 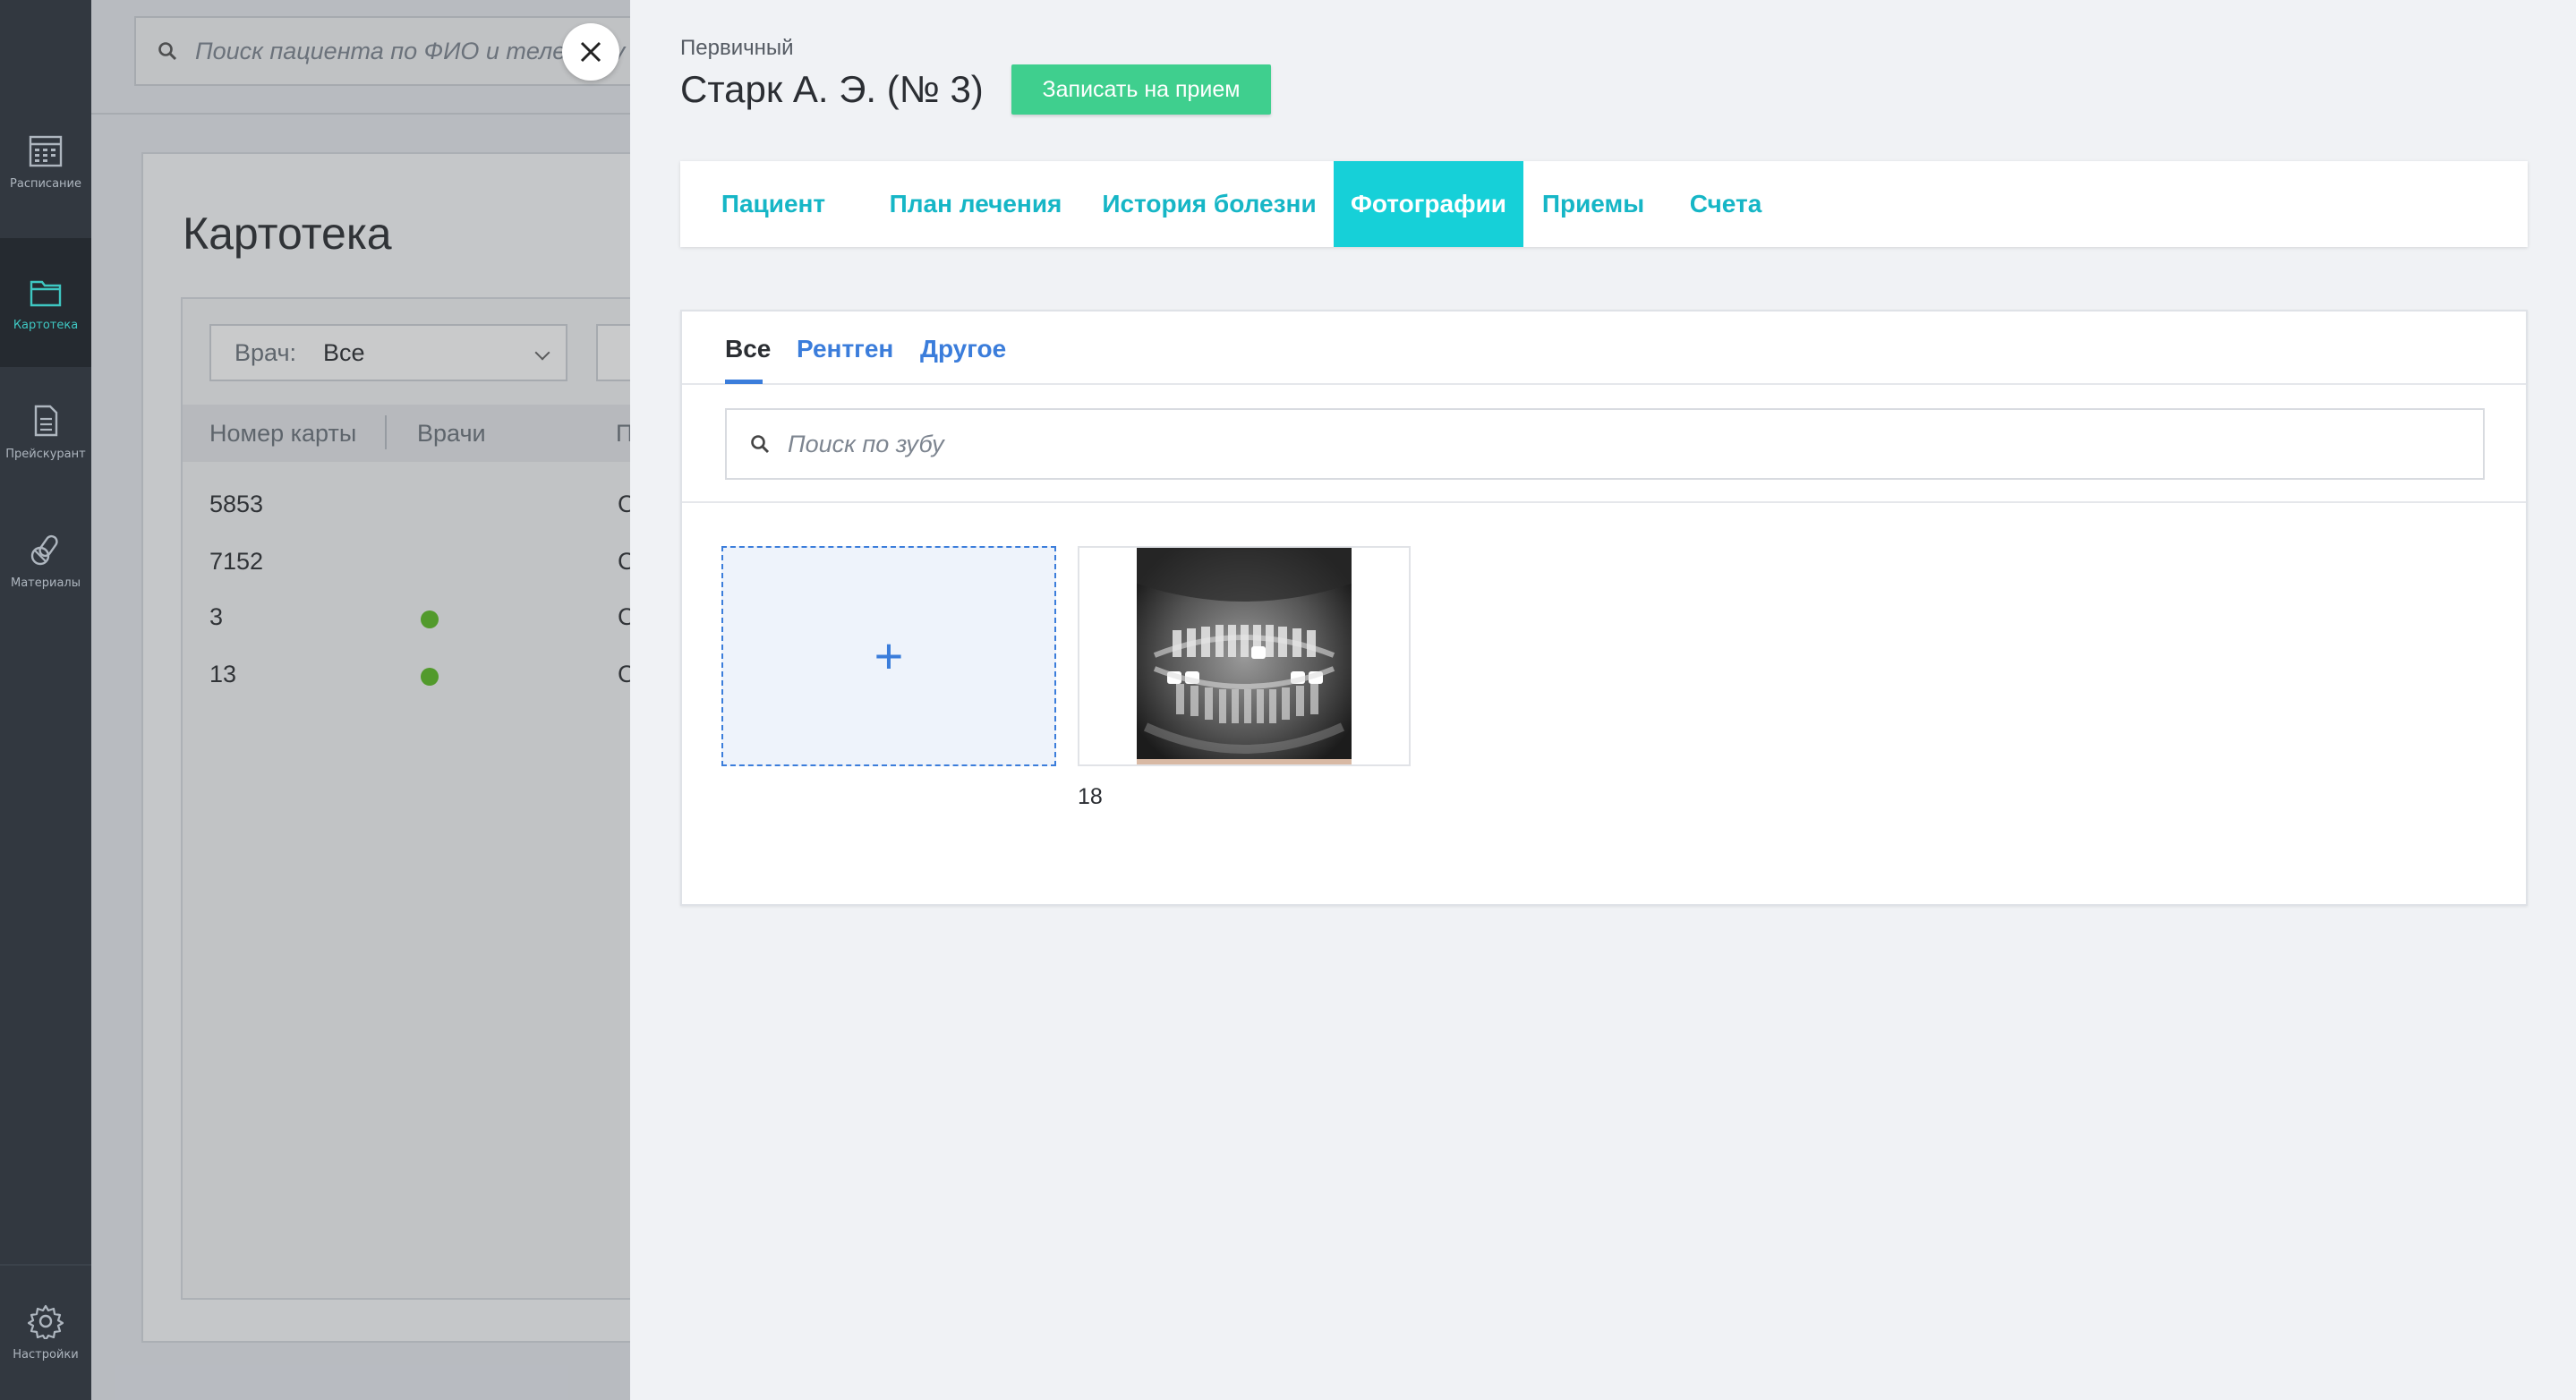 What do you see at coordinates (46, 1354) in the screenshot?
I see `sidebar-item-label: Настройки` at bounding box center [46, 1354].